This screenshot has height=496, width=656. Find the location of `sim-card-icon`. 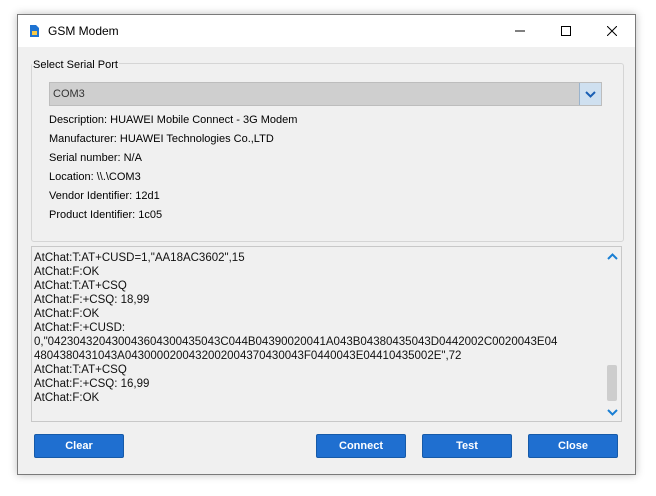

sim-card-icon is located at coordinates (34, 31).